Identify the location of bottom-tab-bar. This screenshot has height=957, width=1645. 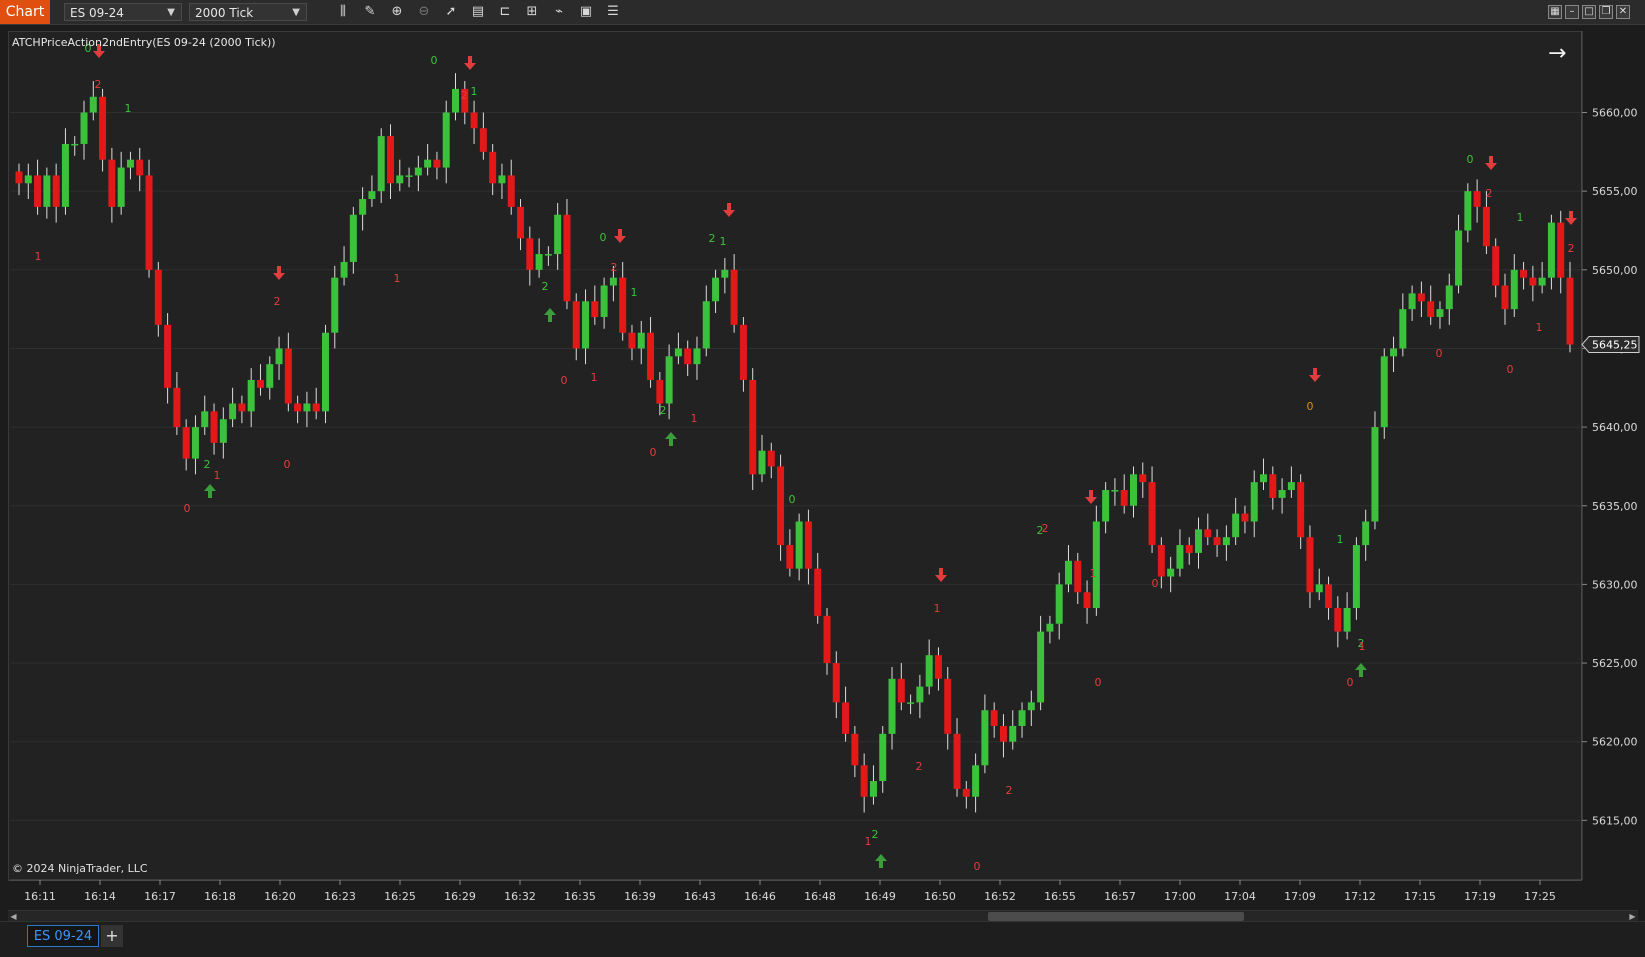
(822, 939).